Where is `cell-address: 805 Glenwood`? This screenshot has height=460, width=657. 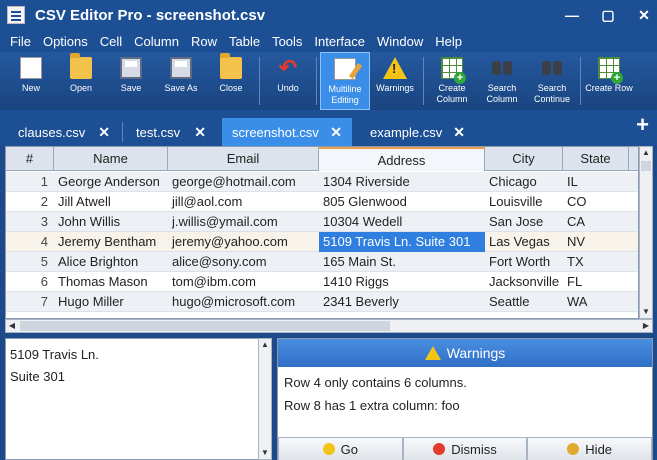
cell-address: 805 Glenwood is located at coordinates (402, 202).